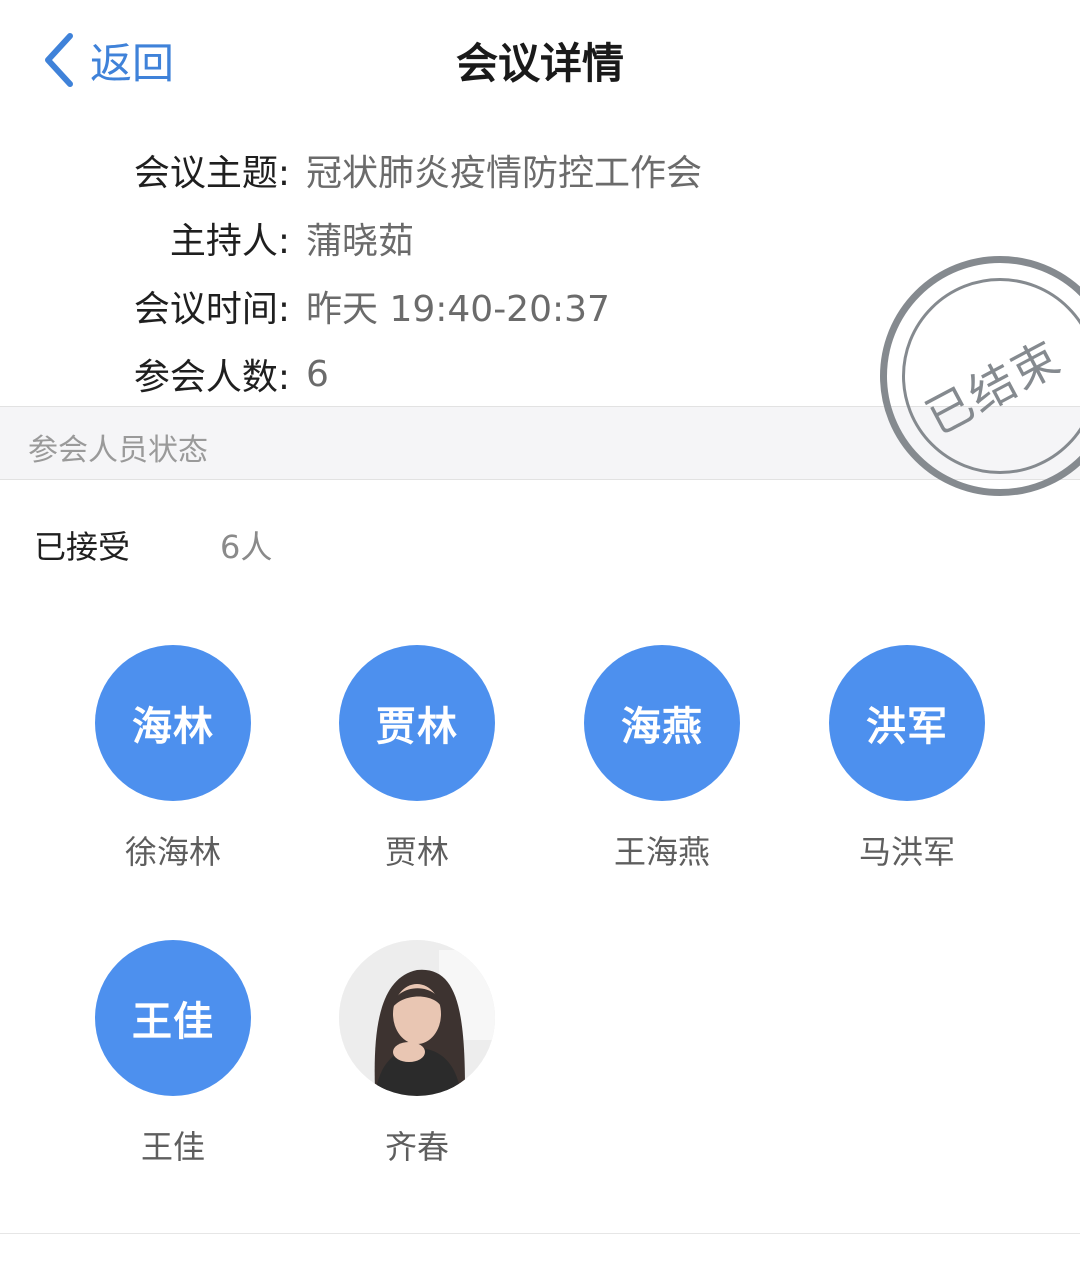 Image resolution: width=1080 pixels, height=1265 pixels. I want to click on topic-label: 会议主题:, so click(211, 173).